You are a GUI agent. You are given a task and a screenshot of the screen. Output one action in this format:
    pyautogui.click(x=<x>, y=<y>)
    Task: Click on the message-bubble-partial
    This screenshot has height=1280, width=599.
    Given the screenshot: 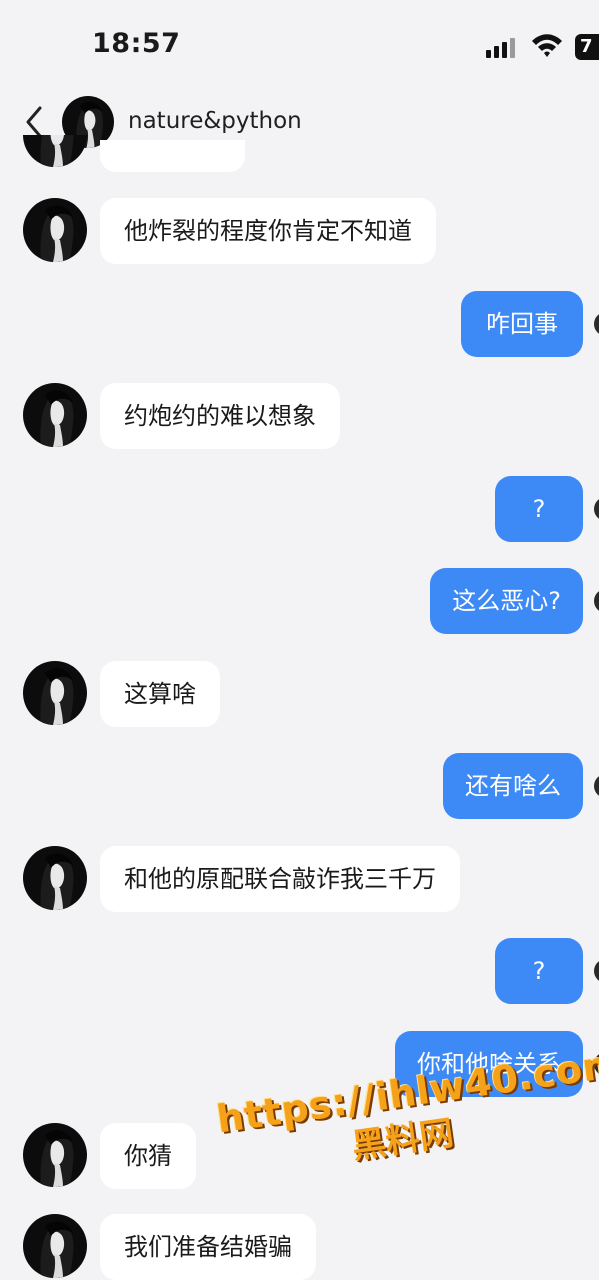 What is the action you would take?
    pyautogui.click(x=172, y=156)
    